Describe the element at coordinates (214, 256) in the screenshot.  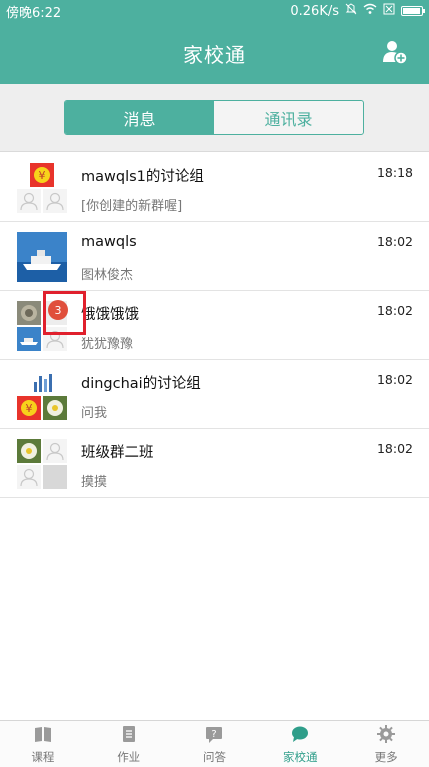
I see `list-item: mawqls 图林俊杰 18:02` at that location.